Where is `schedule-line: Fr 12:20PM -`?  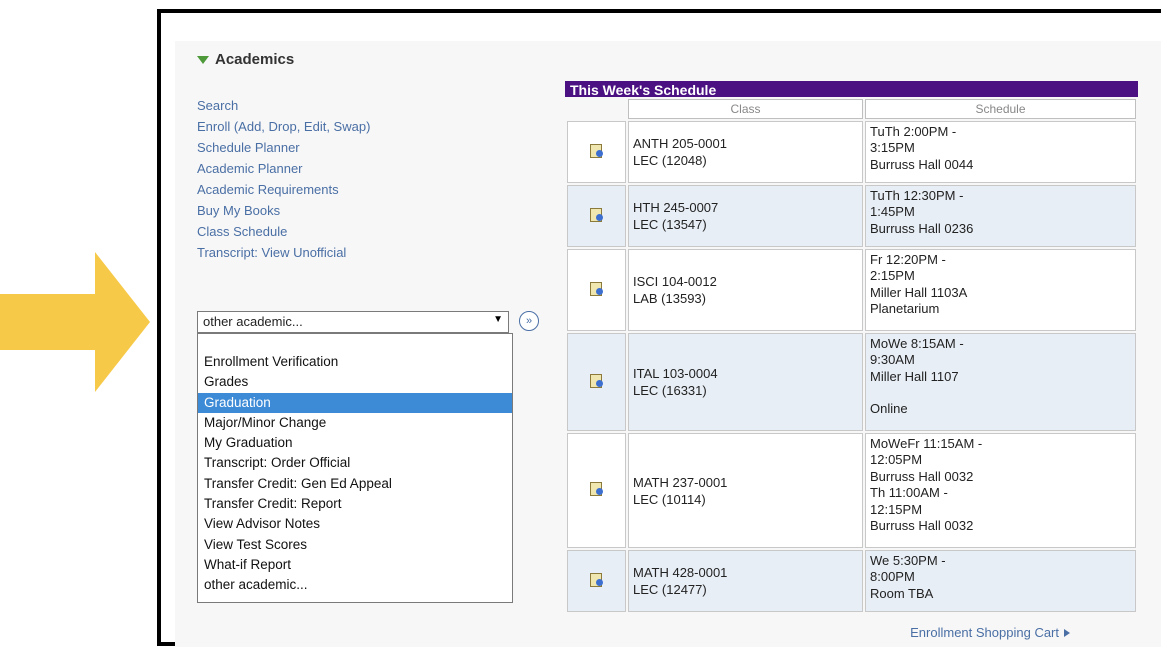
schedule-line: Fr 12:20PM - is located at coordinates (908, 259).